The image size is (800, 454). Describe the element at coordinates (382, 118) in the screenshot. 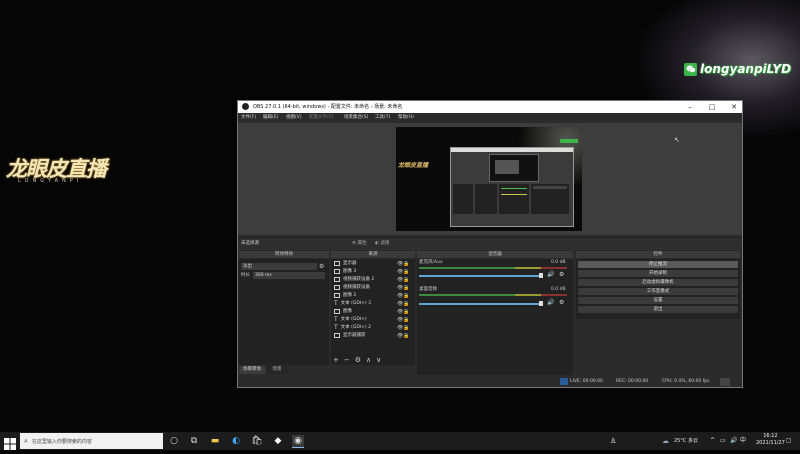

I see `menu-tools: 工具(T)` at that location.